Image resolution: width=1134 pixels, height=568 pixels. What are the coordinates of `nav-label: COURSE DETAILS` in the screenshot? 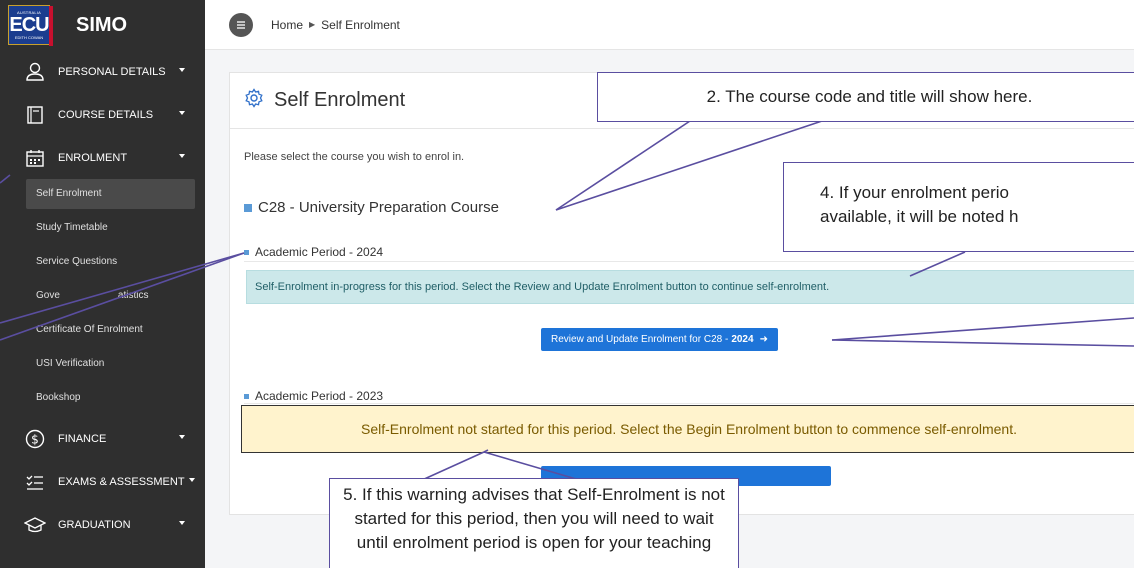 It's located at (106, 114).